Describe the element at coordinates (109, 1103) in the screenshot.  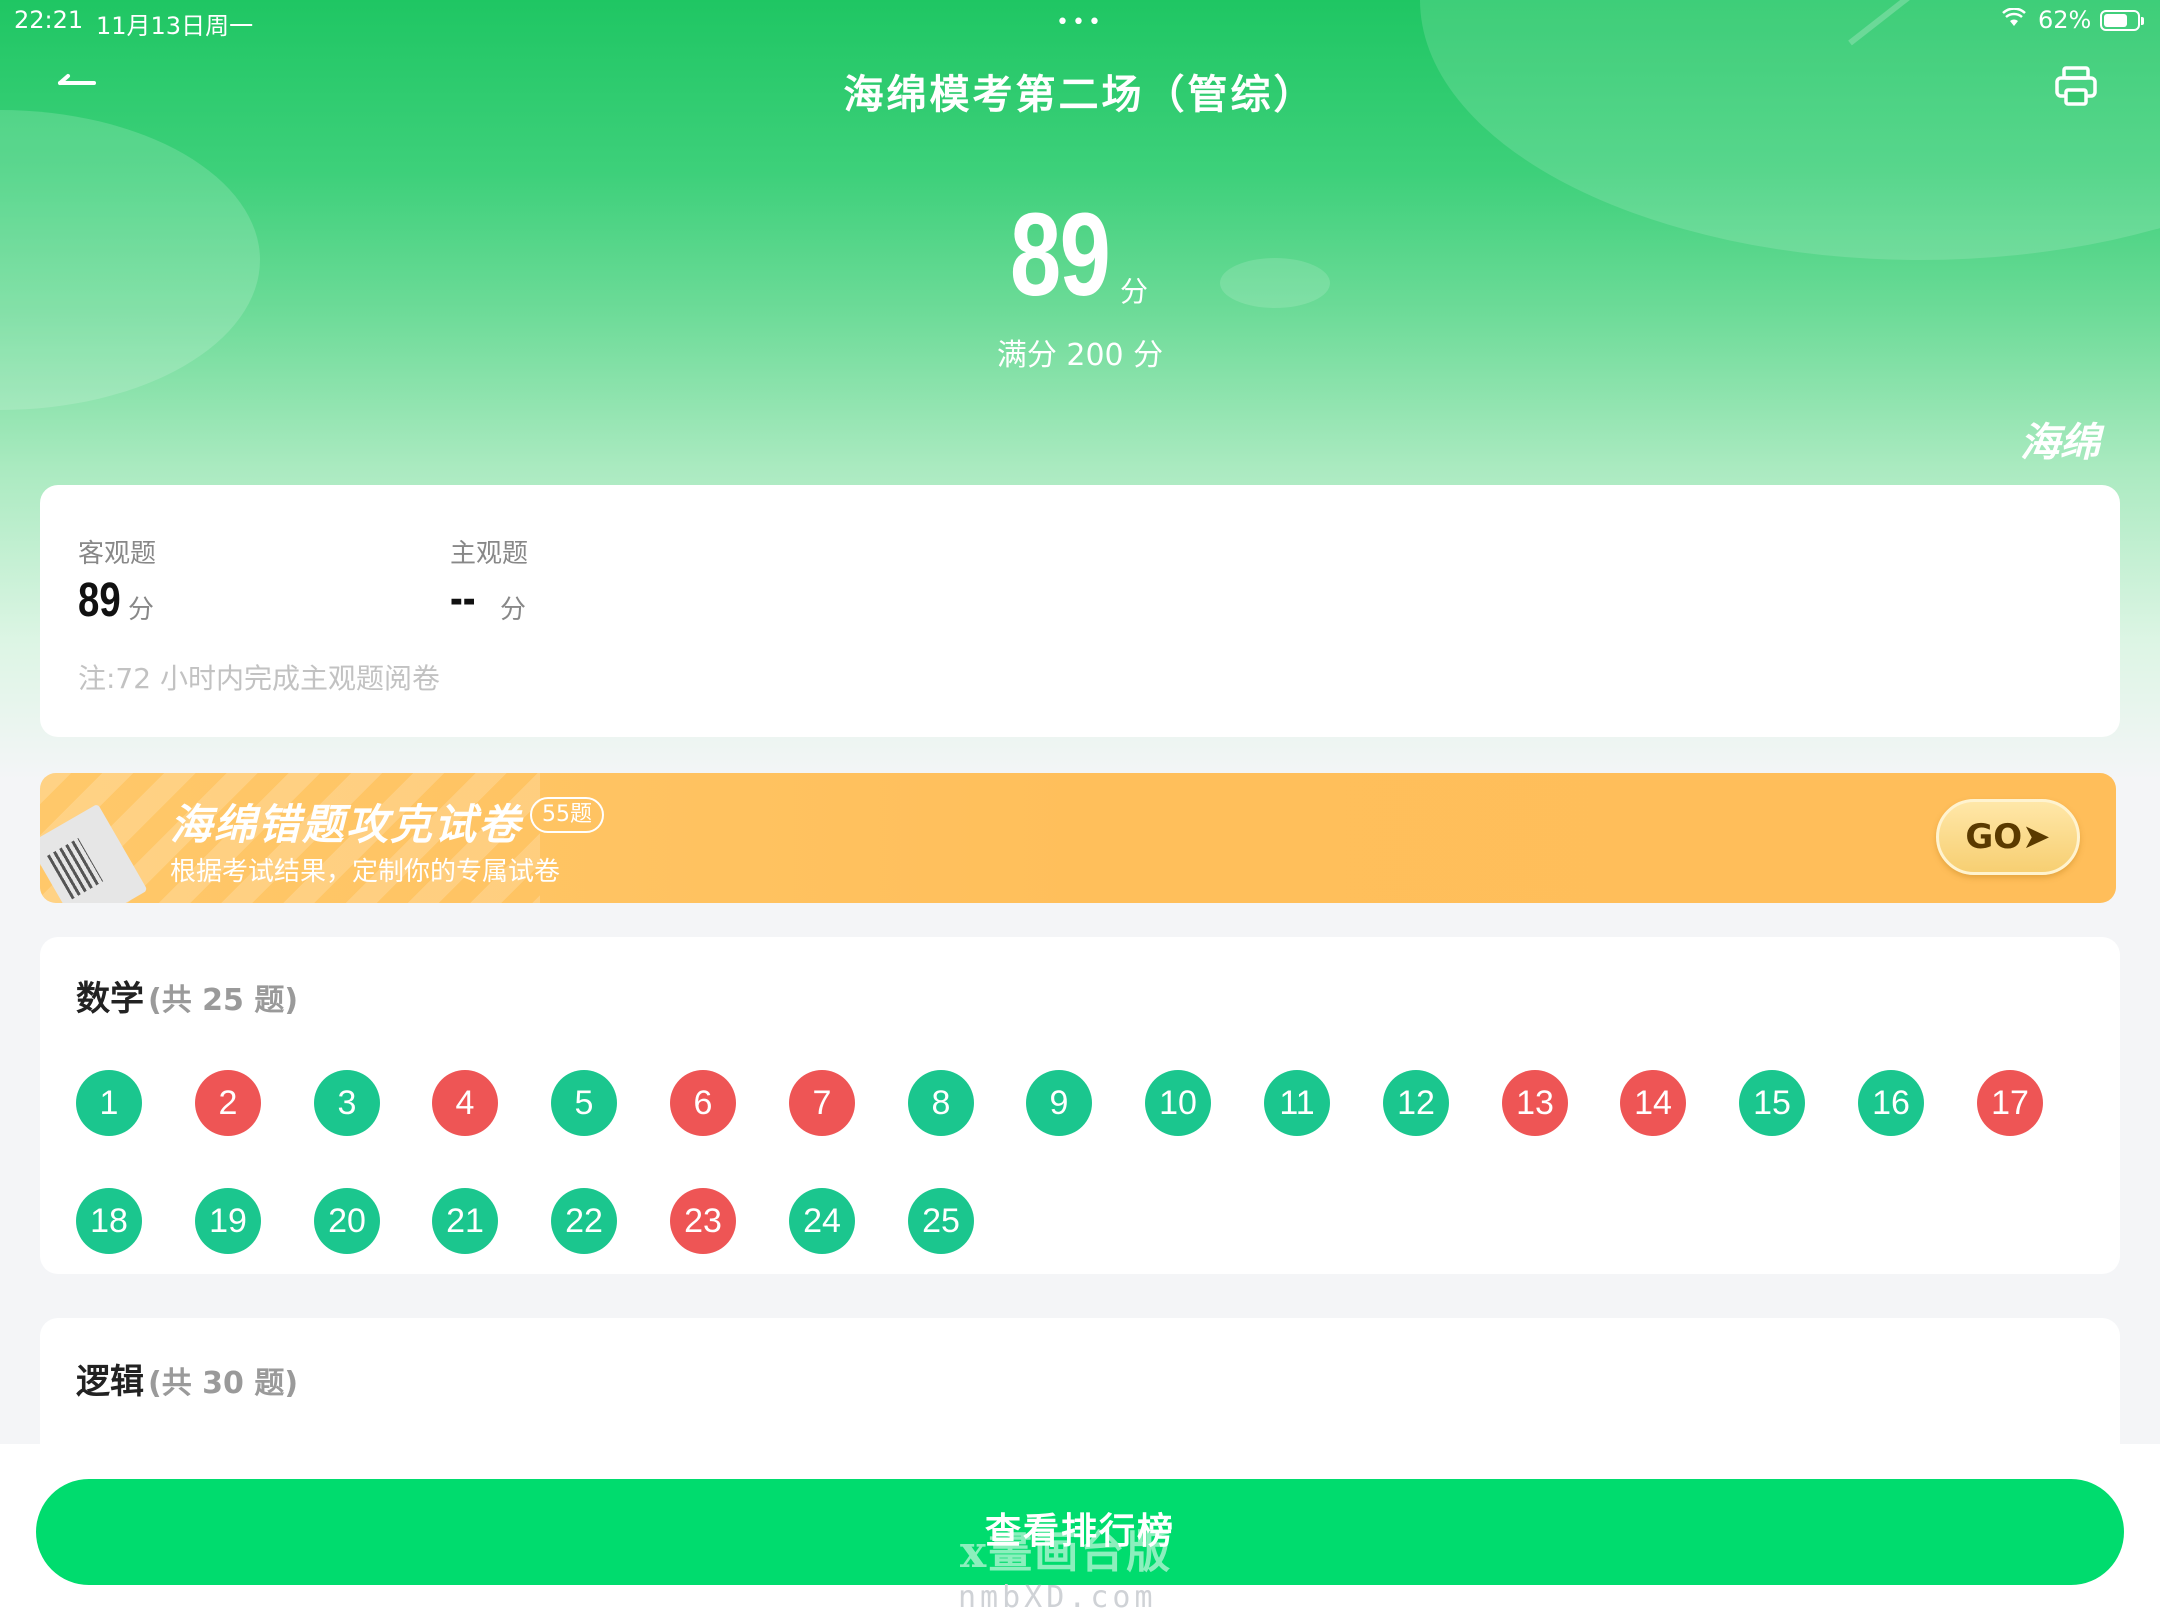
I see `question-bubble-1: 1` at that location.